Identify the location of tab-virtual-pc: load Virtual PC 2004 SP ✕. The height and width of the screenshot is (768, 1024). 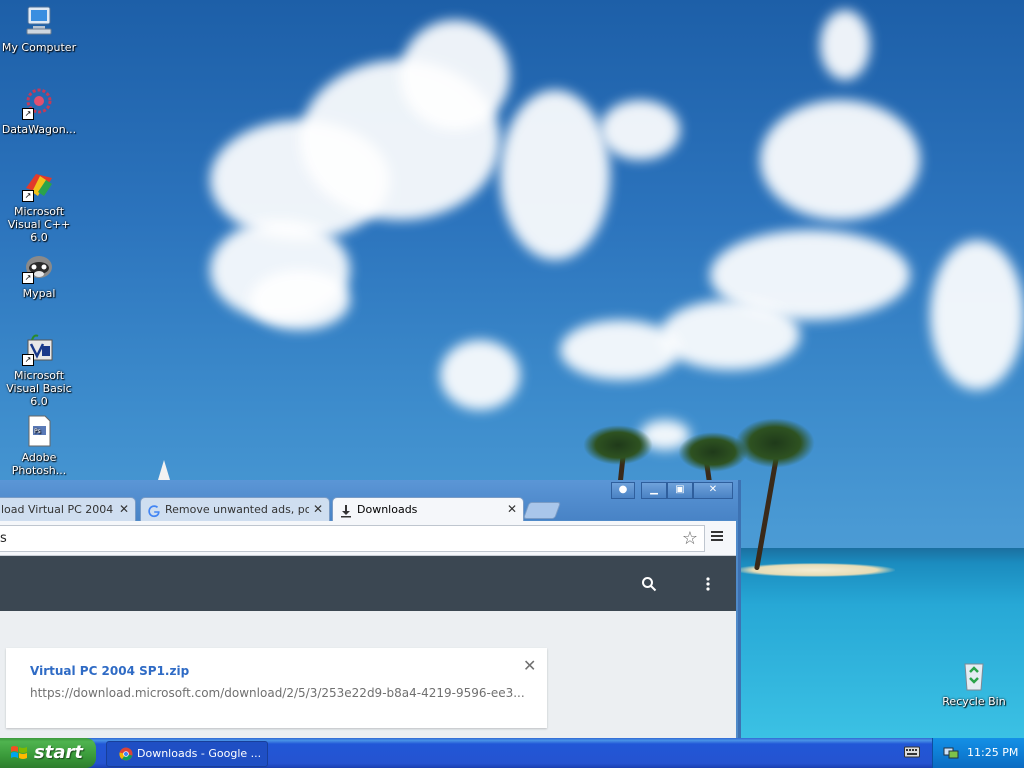
(68, 509).